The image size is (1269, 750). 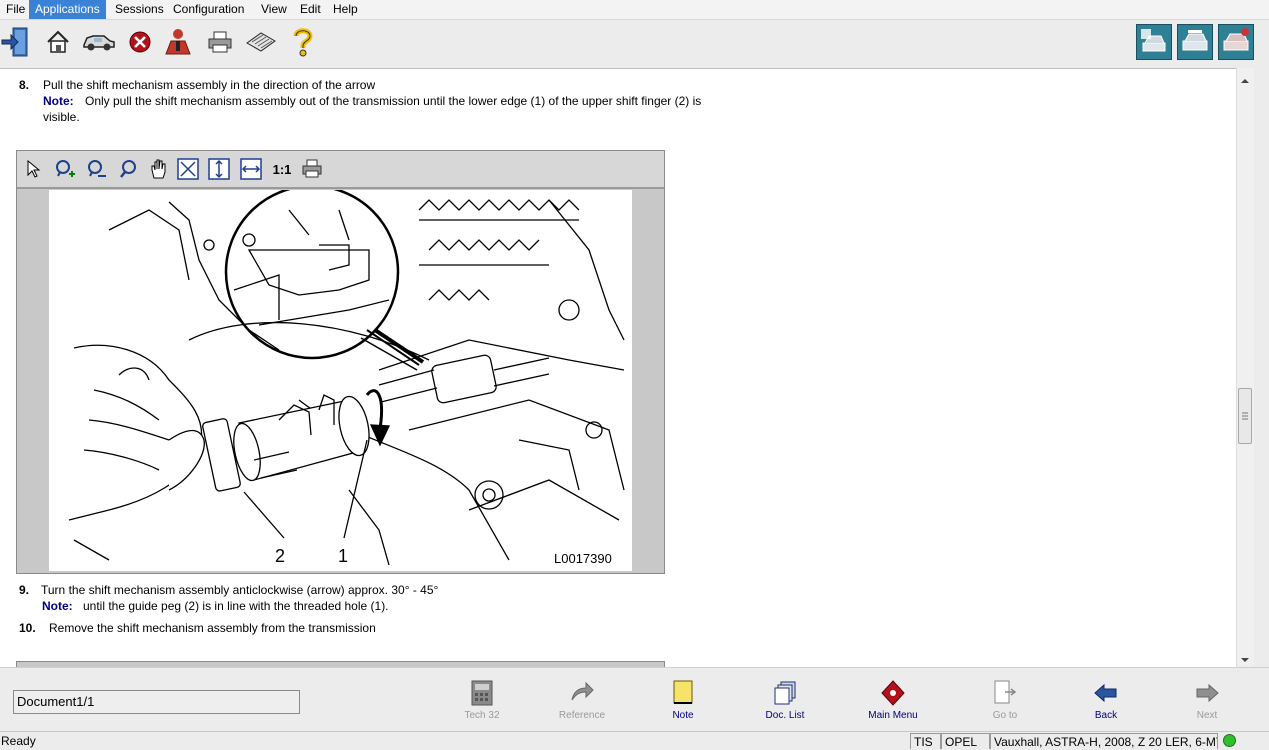 What do you see at coordinates (1104, 741) in the screenshot?
I see `status-vehicle: Vauxhall, ASTRA-H, 2008, Z 20 LER, 6-MT` at bounding box center [1104, 741].